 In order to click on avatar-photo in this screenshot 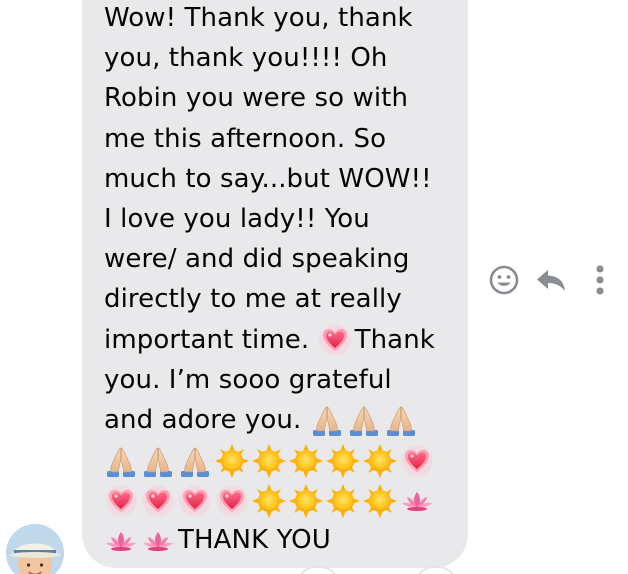, I will do `click(35, 549)`.